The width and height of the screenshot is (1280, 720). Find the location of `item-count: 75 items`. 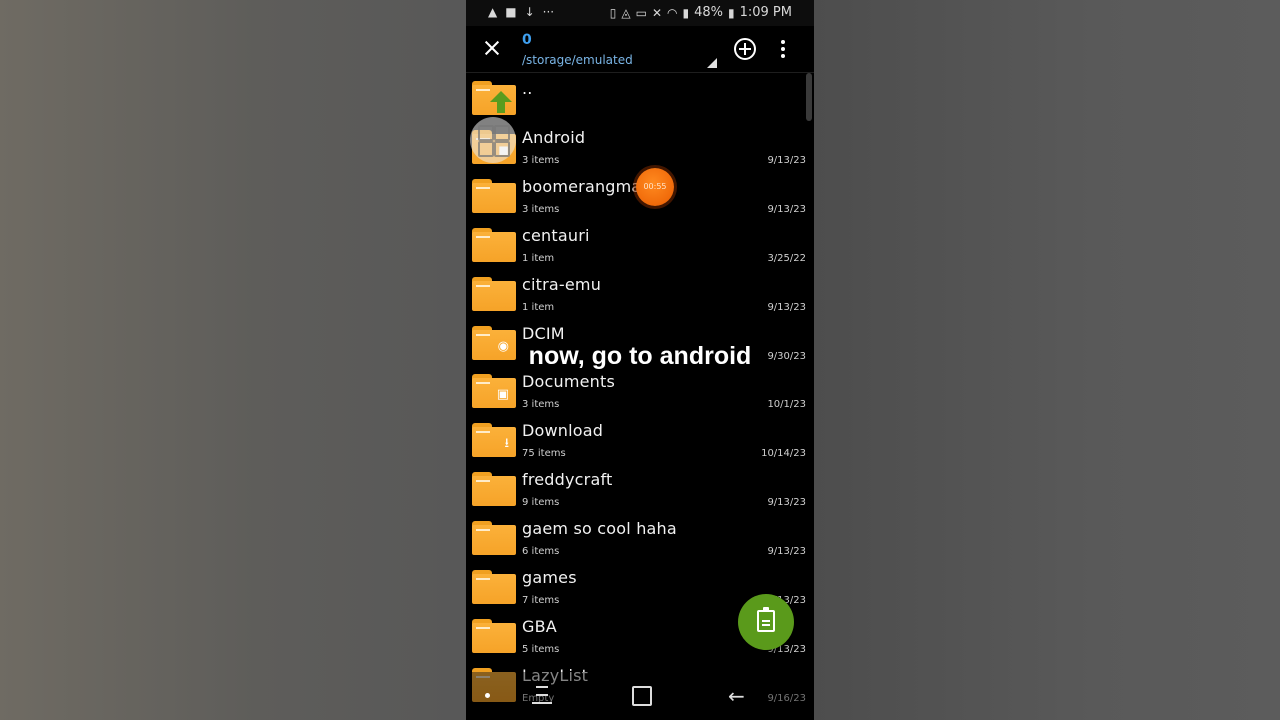

item-count: 75 items is located at coordinates (544, 453).